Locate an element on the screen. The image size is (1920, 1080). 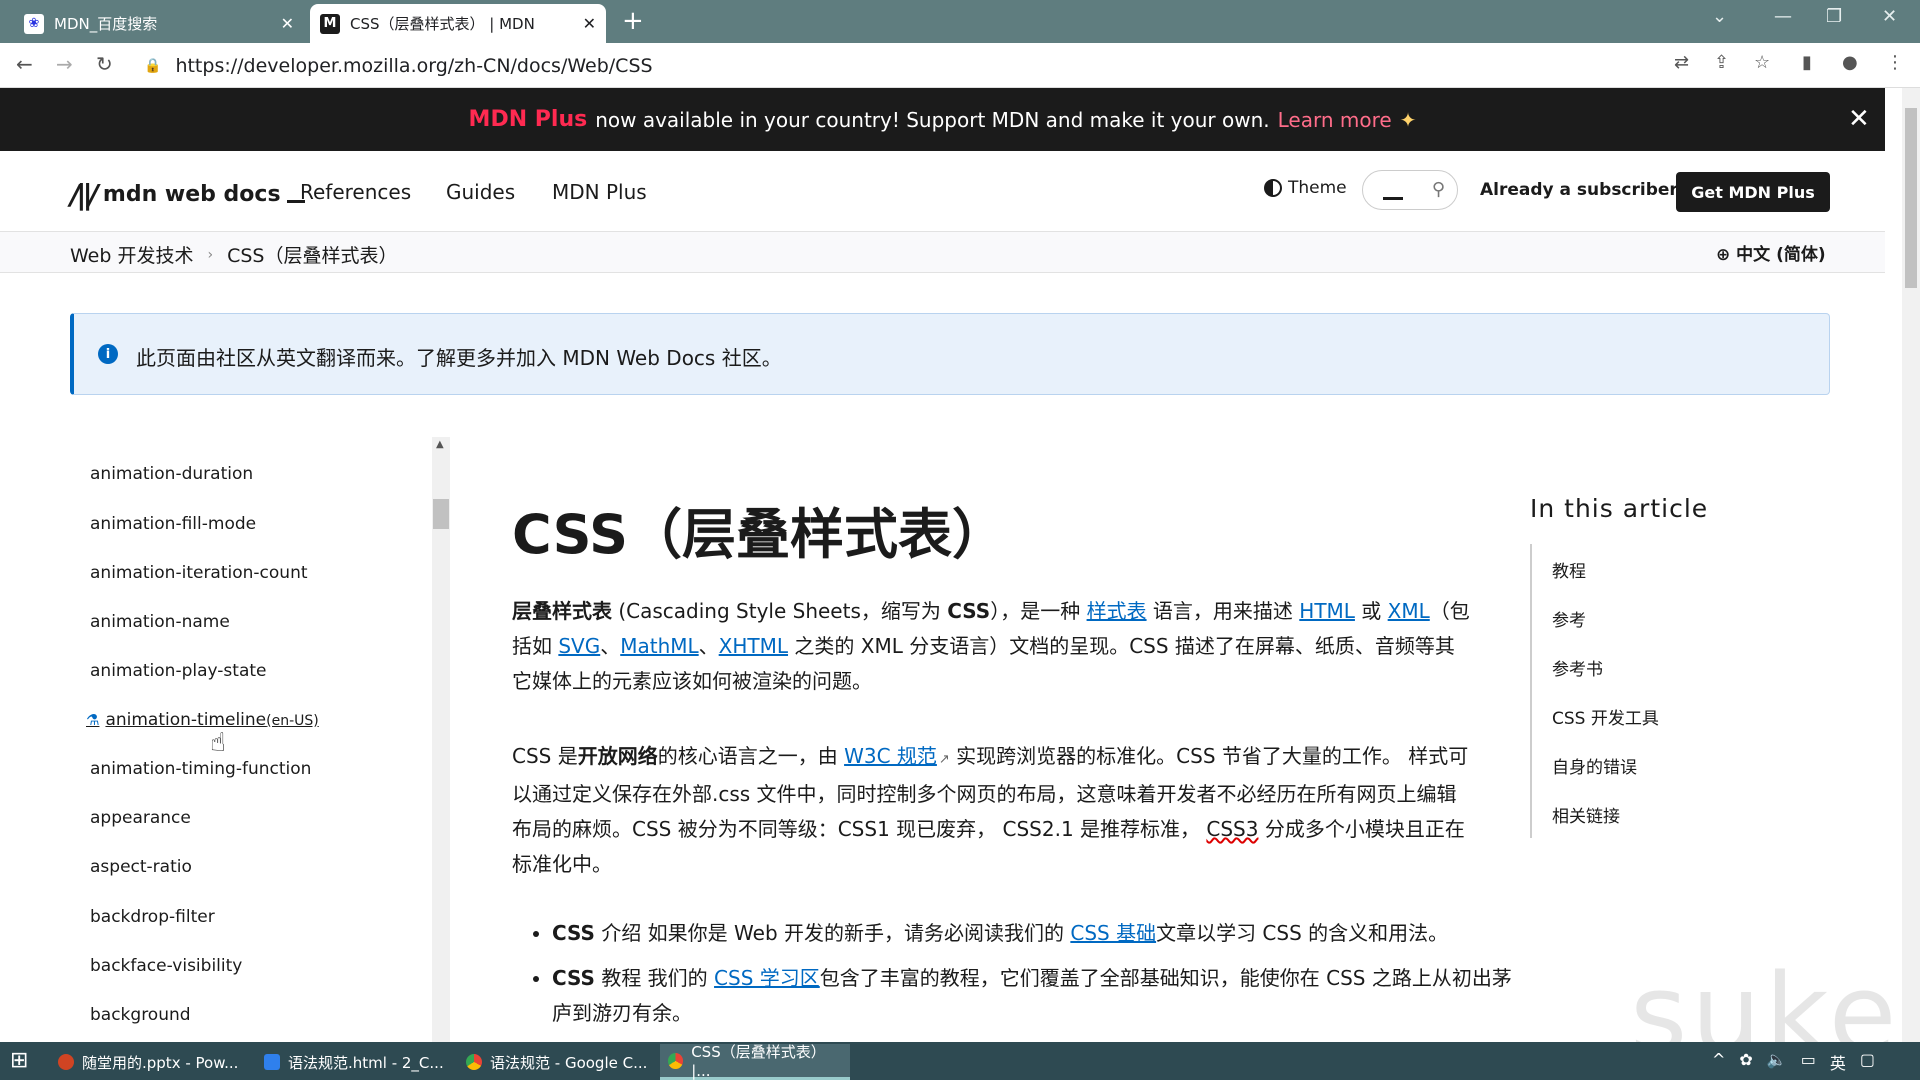
get-mdn-plus-button: Get MDN Plus is located at coordinates (1753, 192).